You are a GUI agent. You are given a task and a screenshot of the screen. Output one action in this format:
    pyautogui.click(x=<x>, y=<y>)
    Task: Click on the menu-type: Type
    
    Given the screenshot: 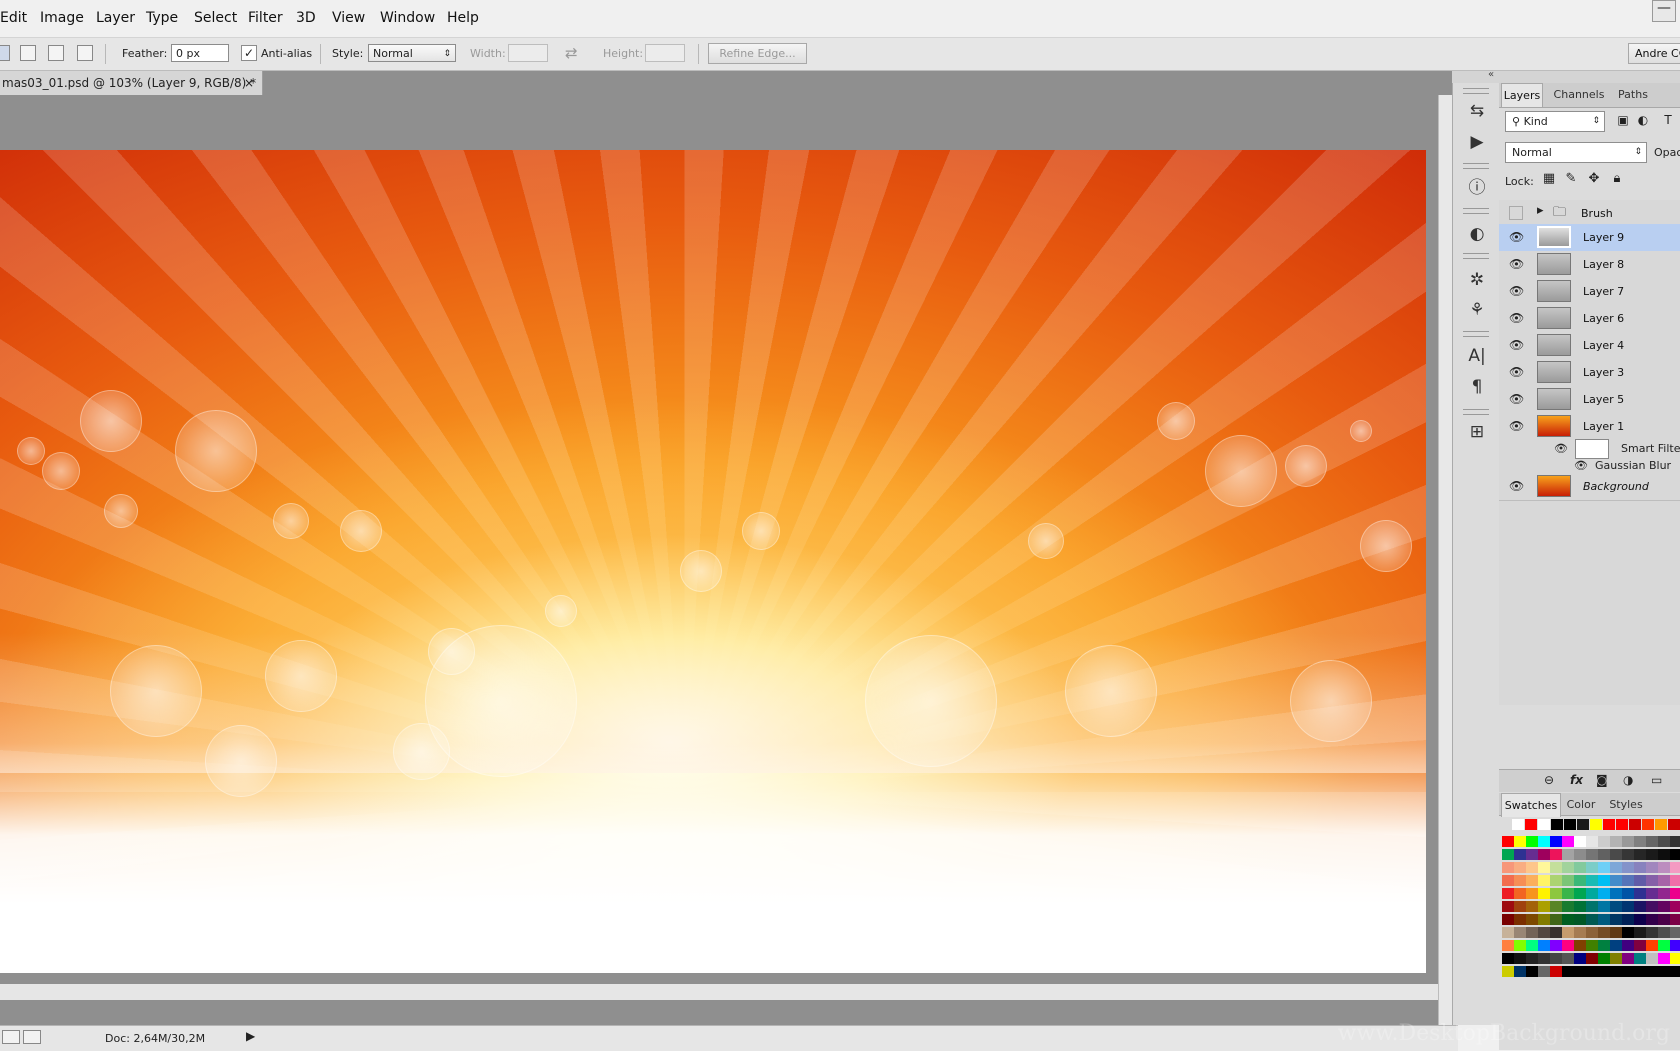 What is the action you would take?
    pyautogui.click(x=162, y=18)
    